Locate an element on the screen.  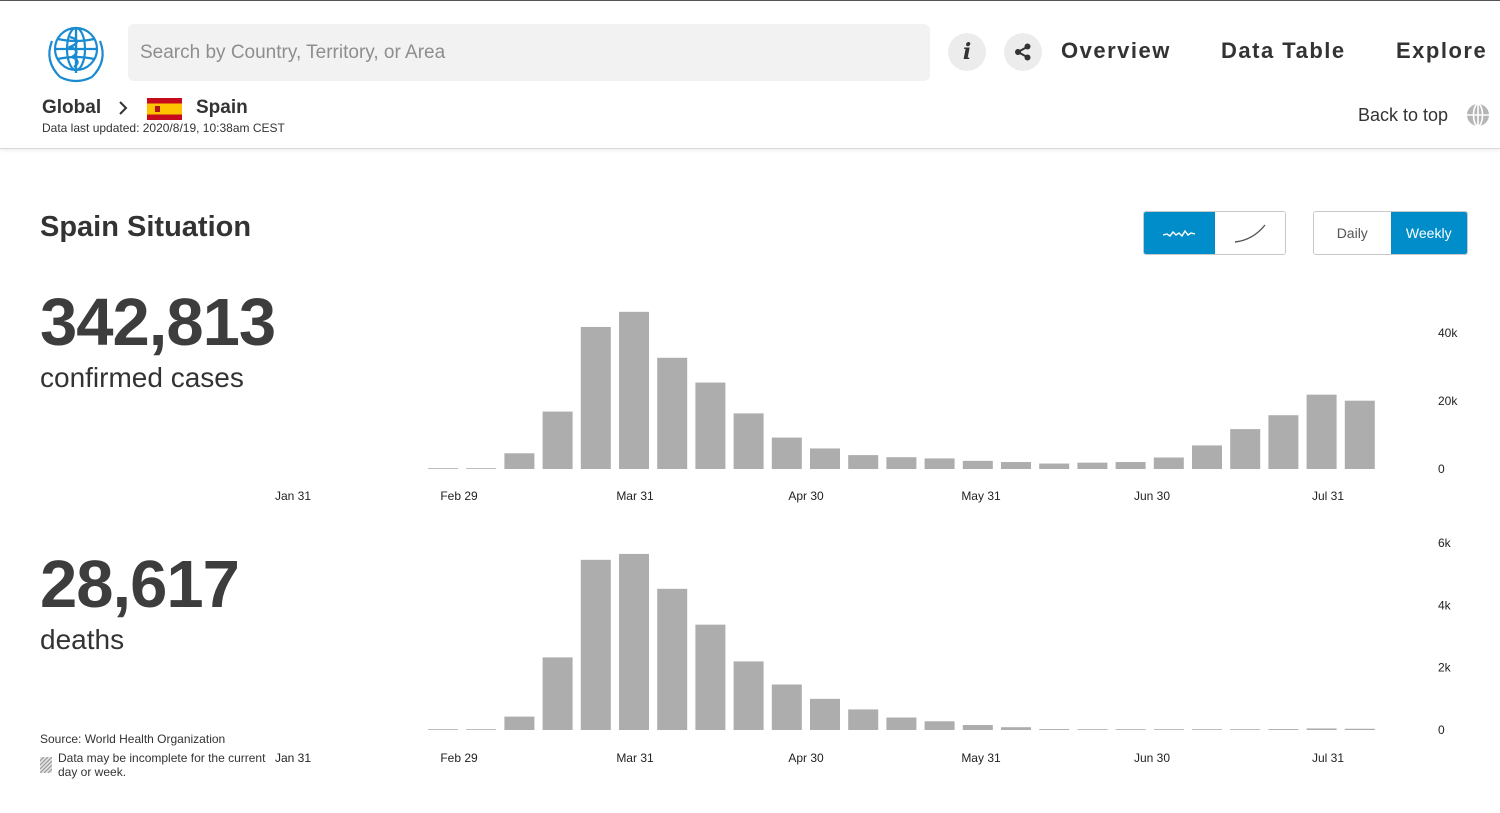
linear-scale-button is located at coordinates (1179, 233).